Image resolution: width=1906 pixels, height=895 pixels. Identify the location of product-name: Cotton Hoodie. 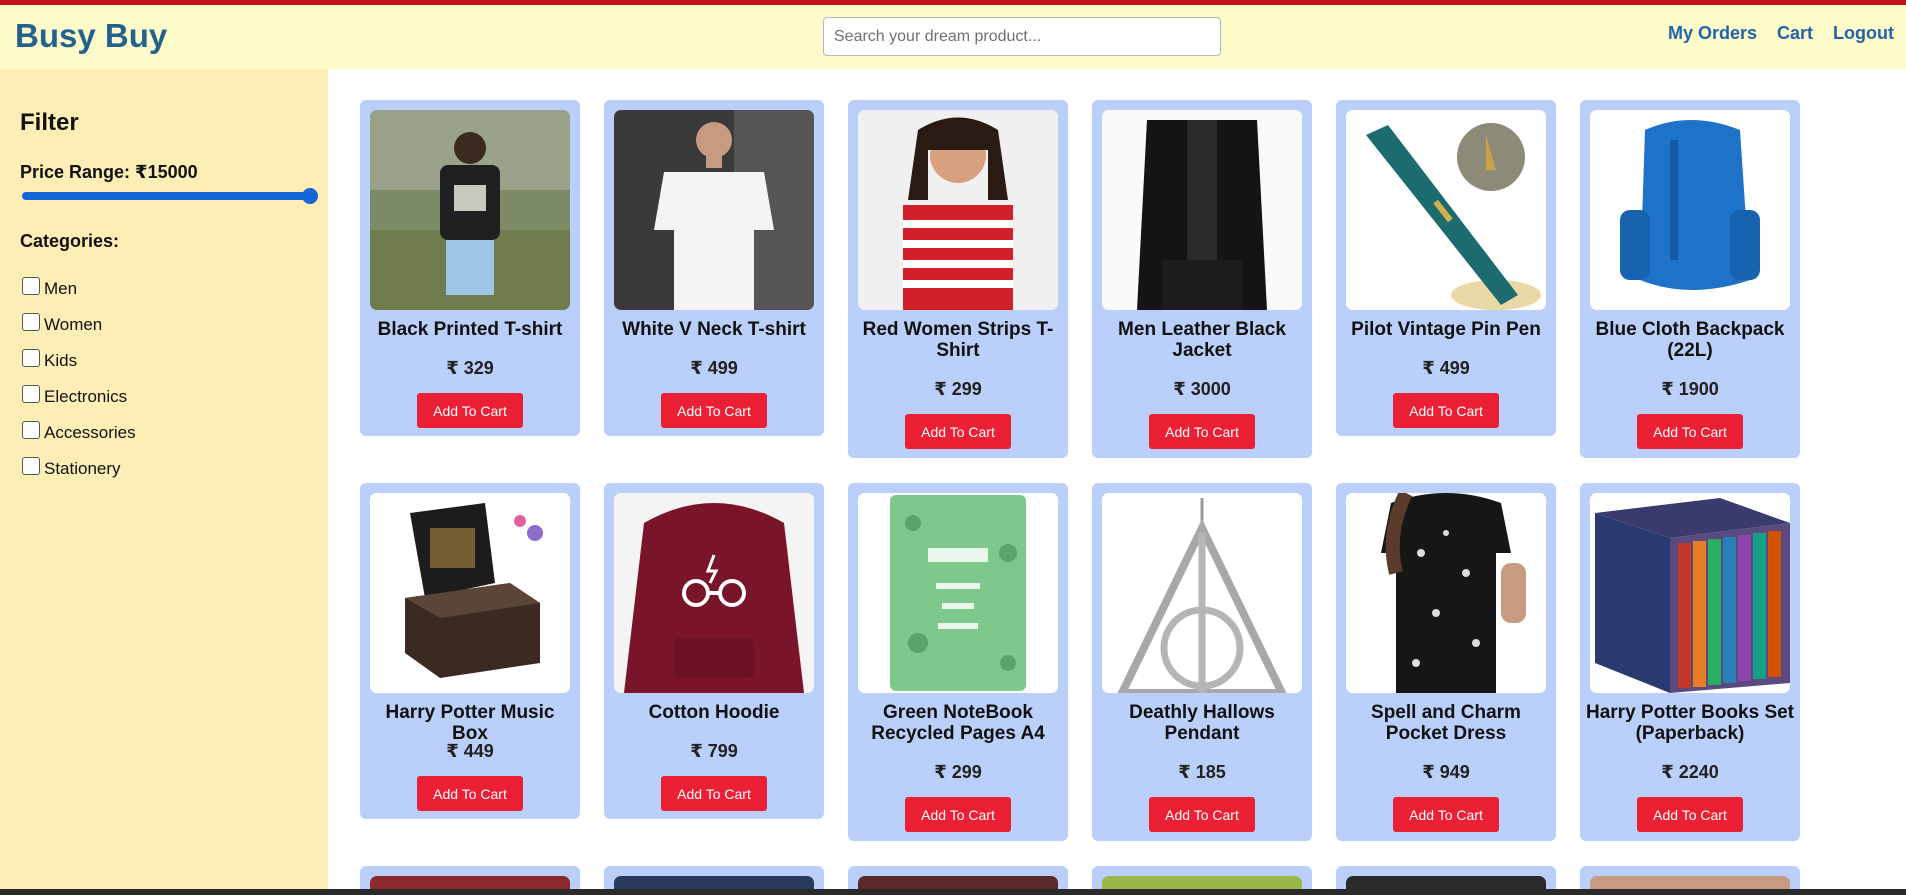
(714, 712).